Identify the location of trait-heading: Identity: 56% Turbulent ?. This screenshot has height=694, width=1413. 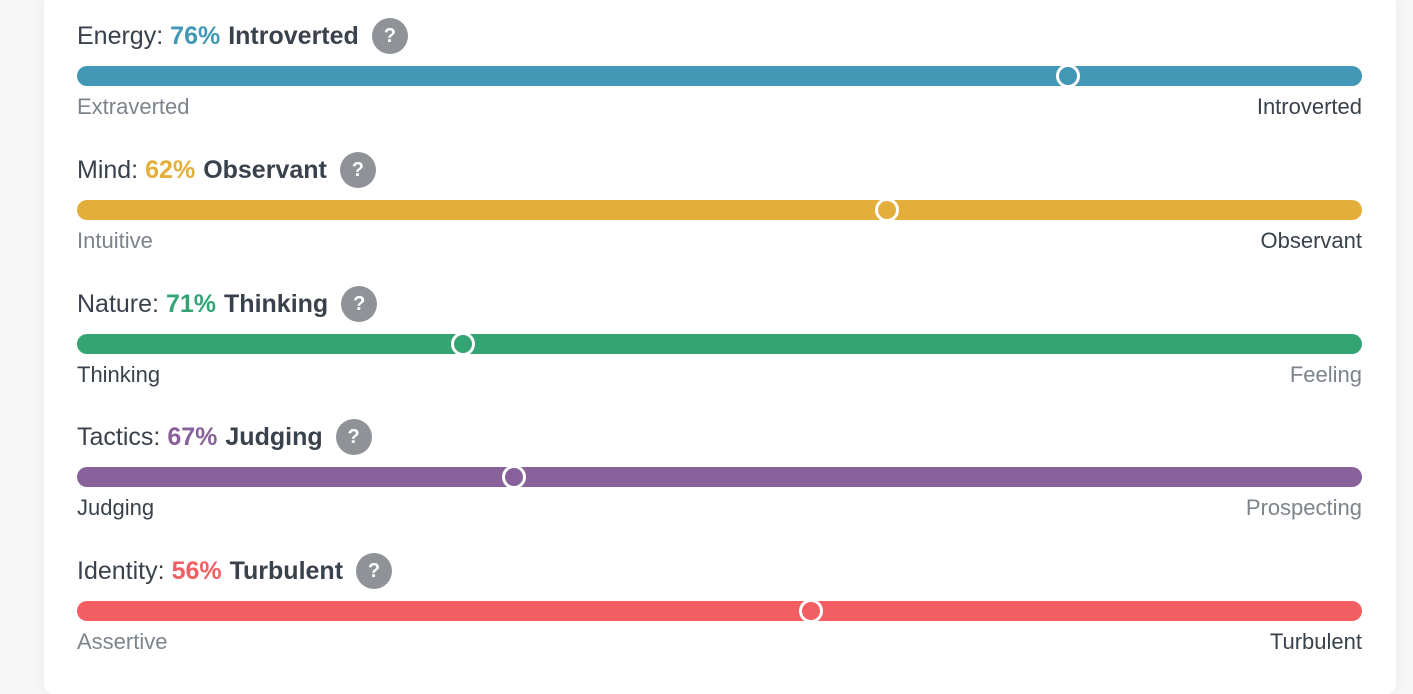
(235, 571).